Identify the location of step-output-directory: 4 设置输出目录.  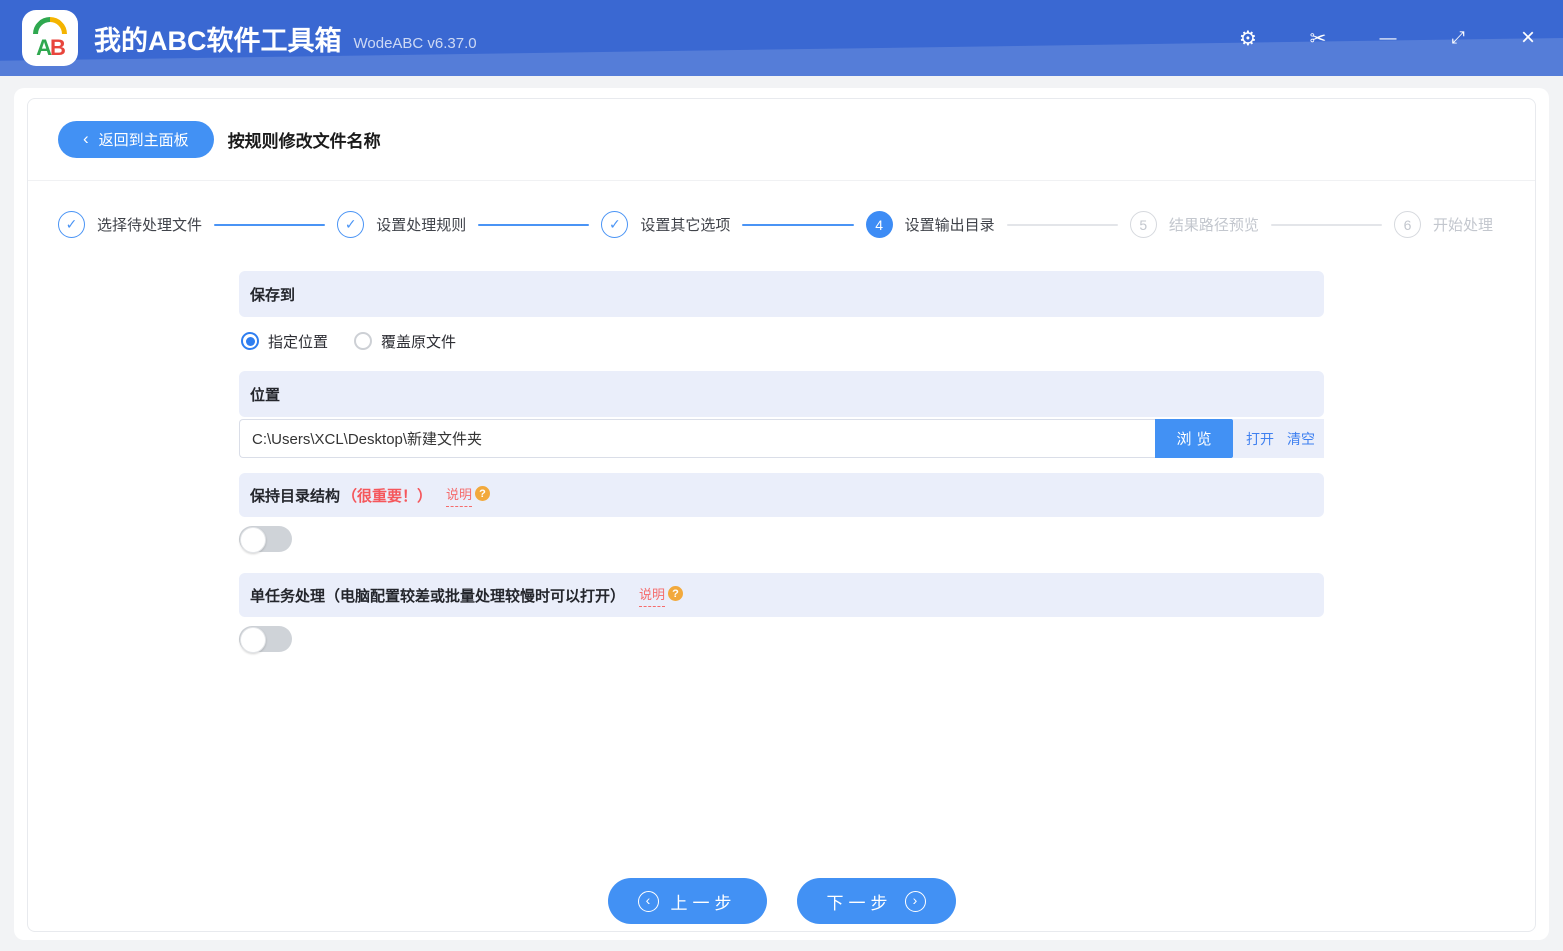
(936, 224).